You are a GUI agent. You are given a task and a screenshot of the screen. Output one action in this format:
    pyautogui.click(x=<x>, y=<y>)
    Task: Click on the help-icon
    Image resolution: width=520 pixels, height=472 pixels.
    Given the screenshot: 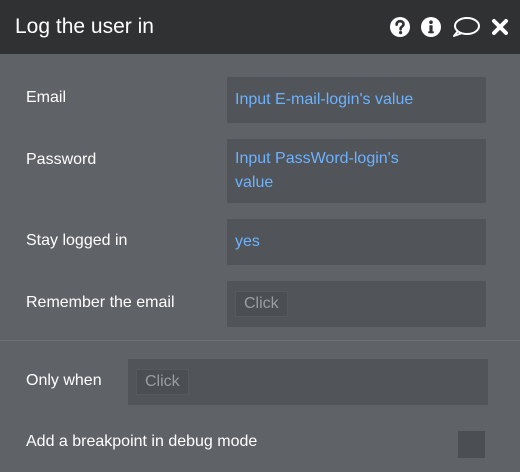 What is the action you would take?
    pyautogui.click(x=400, y=27)
    